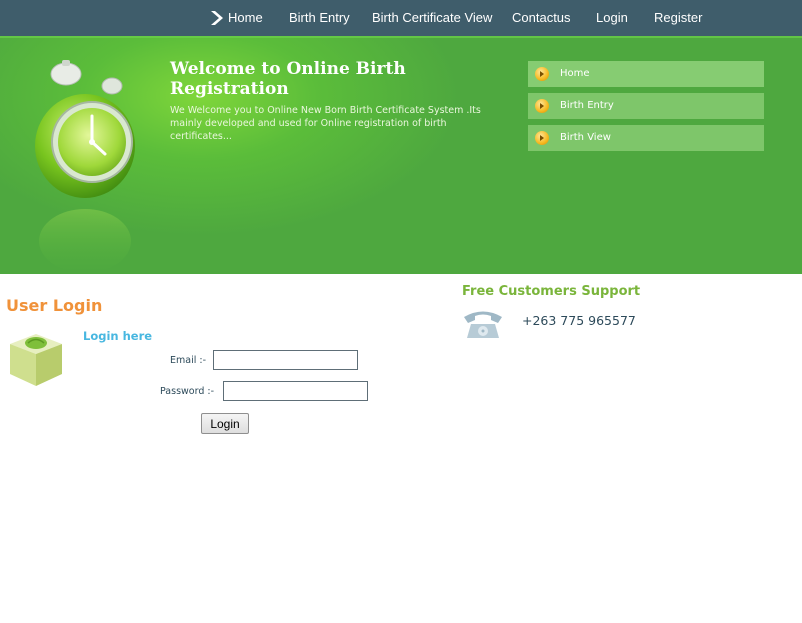 The height and width of the screenshot is (623, 802). I want to click on side-menu-label: Birth View, so click(585, 137).